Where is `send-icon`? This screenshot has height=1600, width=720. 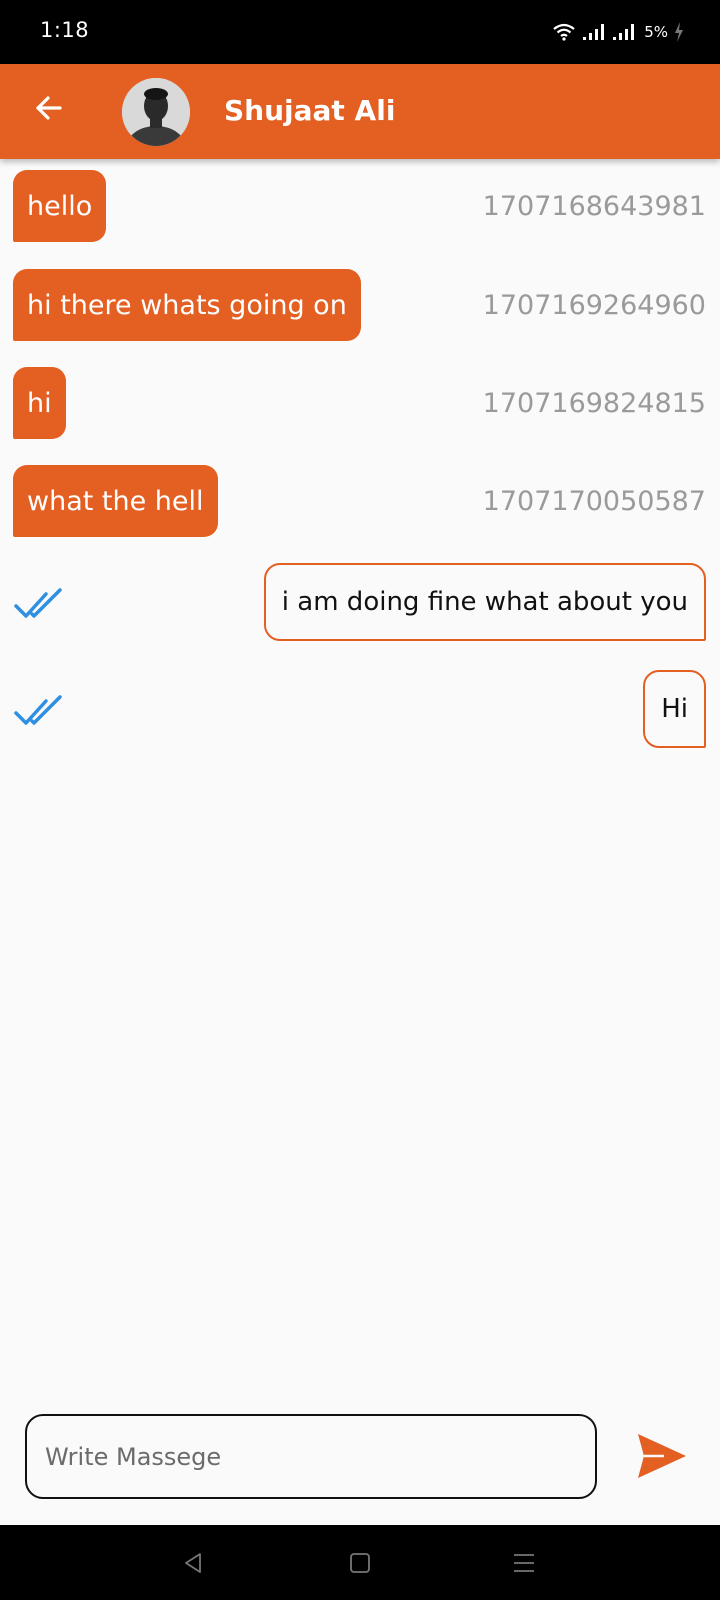 send-icon is located at coordinates (662, 1456).